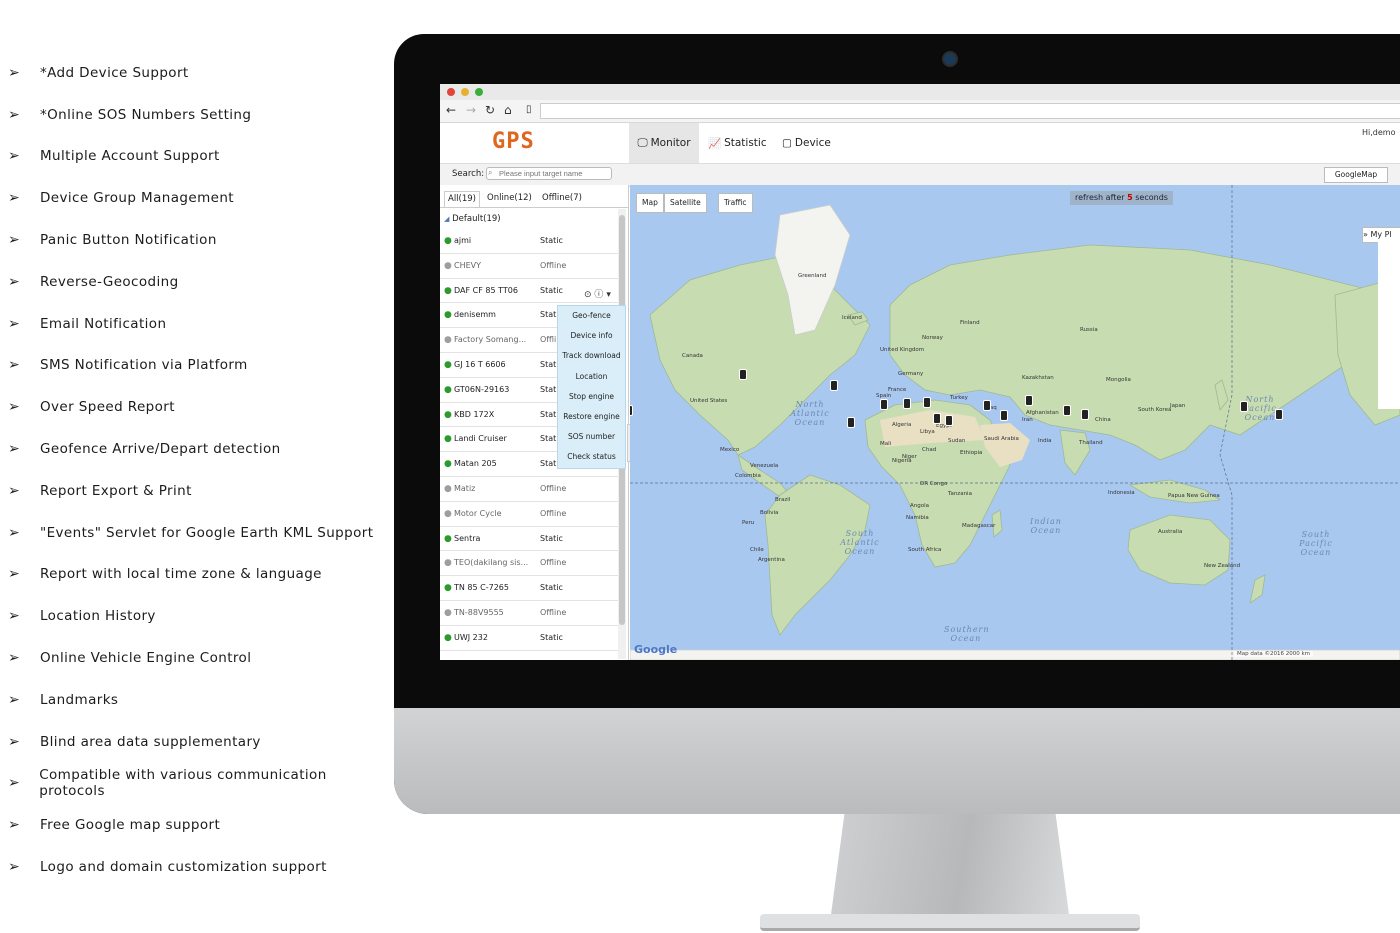  What do you see at coordinates (1178, 406) in the screenshot?
I see `place-label: Japan` at bounding box center [1178, 406].